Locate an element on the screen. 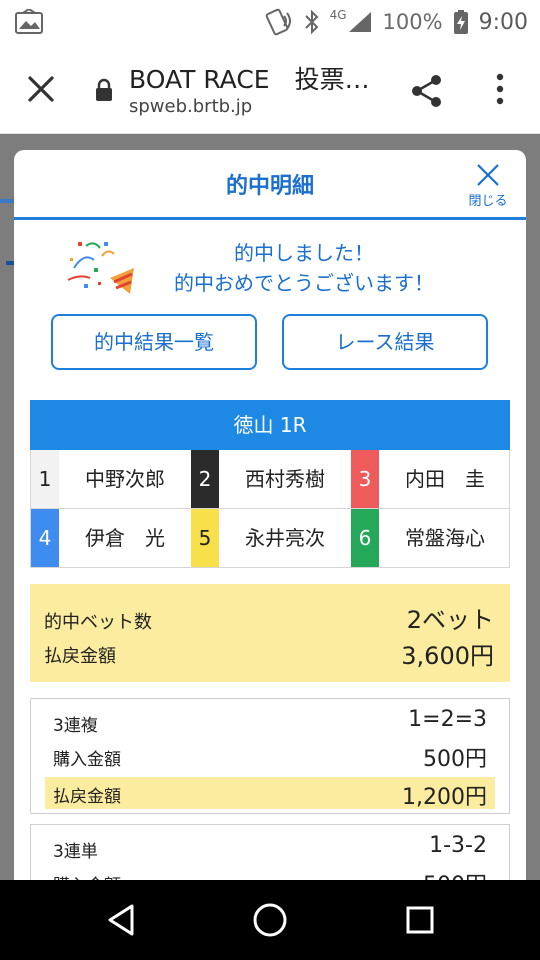  party-popper-icon is located at coordinates (100, 268).